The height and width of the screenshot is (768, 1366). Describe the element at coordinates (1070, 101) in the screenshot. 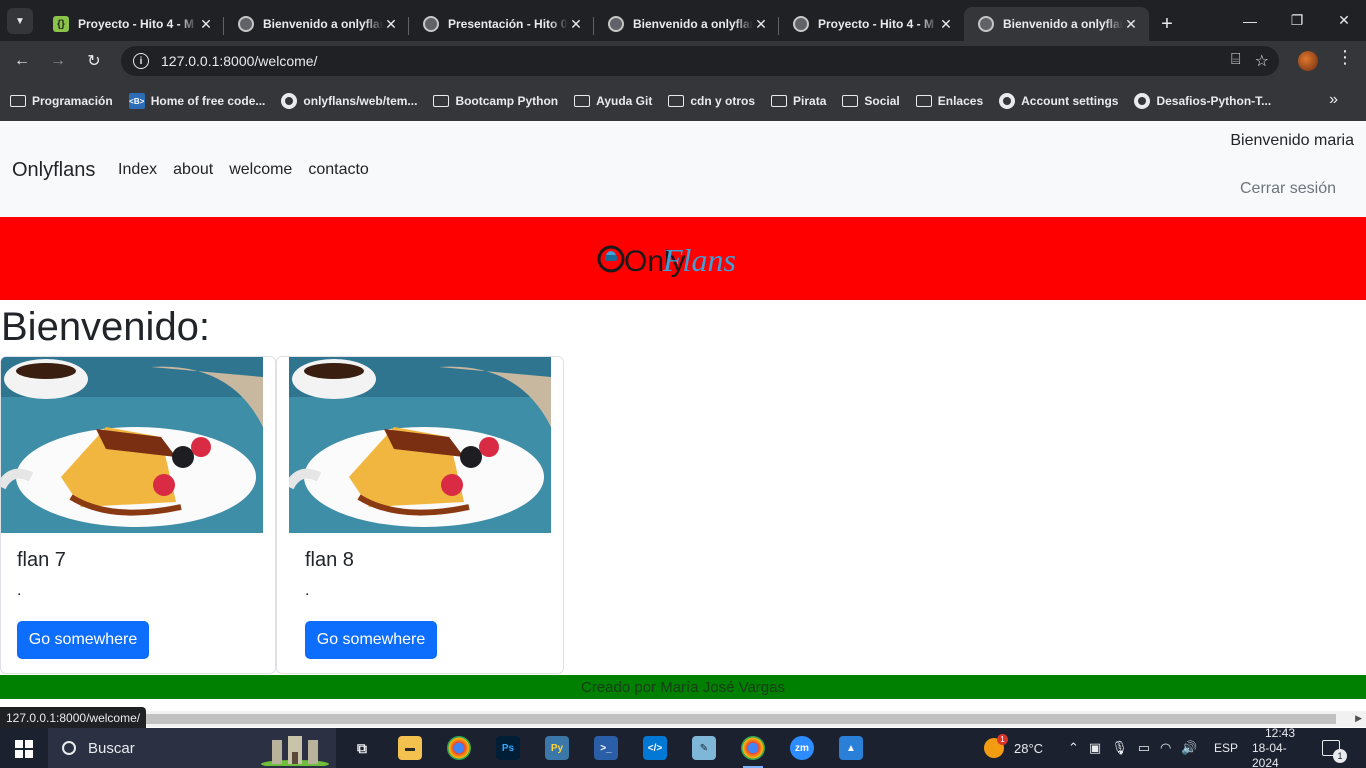

I see `bookmark-label: Account settings` at that location.